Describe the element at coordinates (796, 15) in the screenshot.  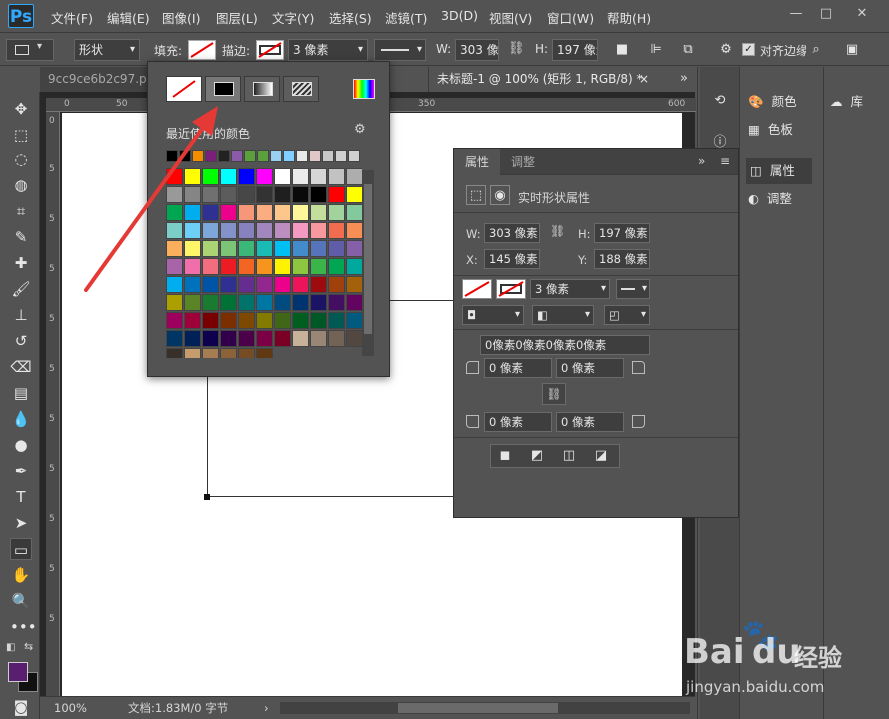
I see `minimize-button: —` at that location.